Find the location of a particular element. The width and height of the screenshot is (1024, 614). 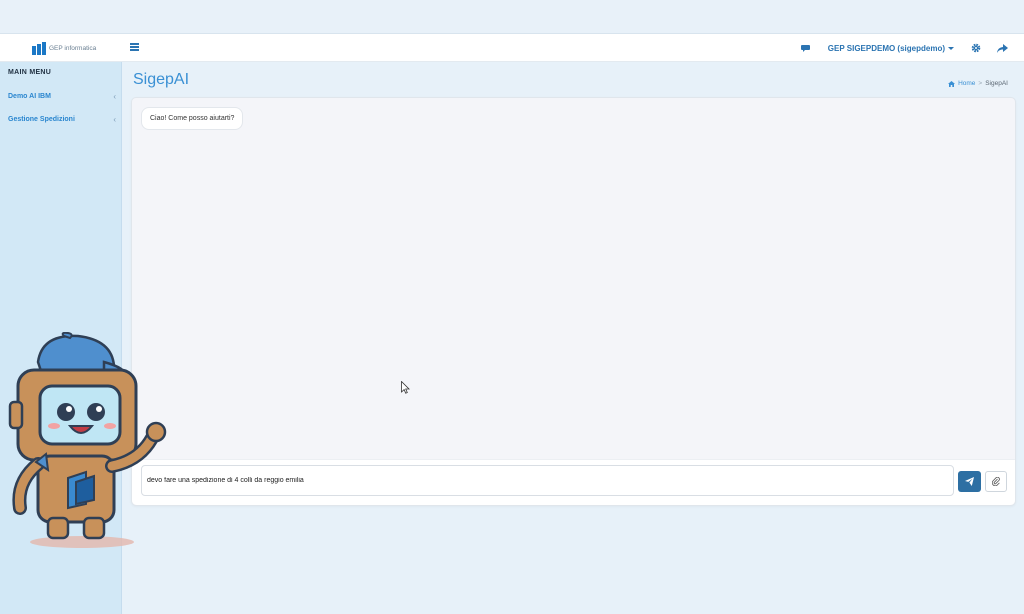

logo-text-light: informatica is located at coordinates (79, 48).